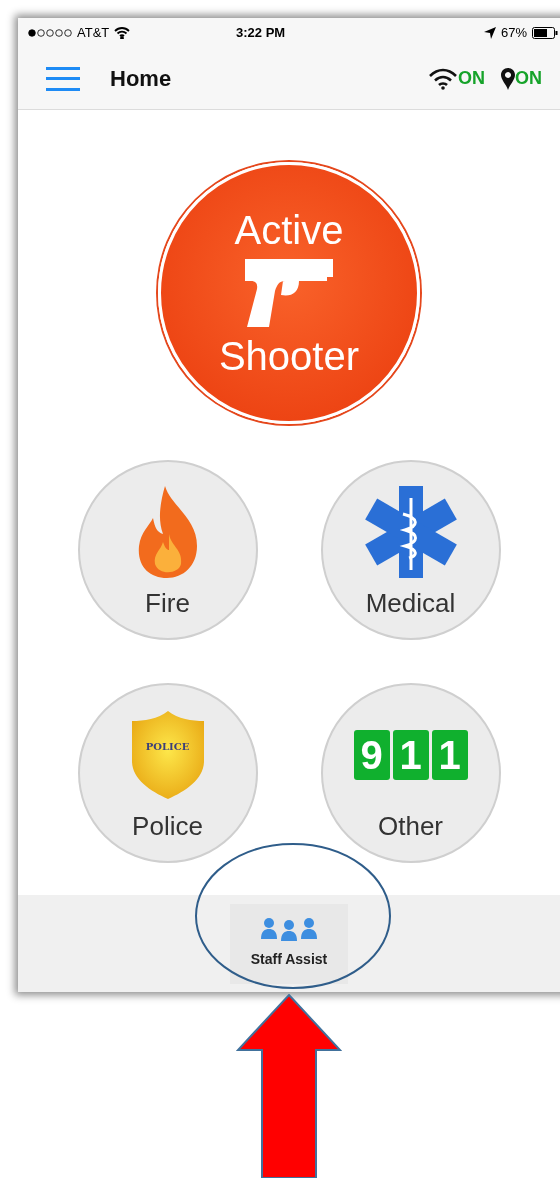 The image size is (560, 1178). I want to click on battery-percent: 67%, so click(513, 33).